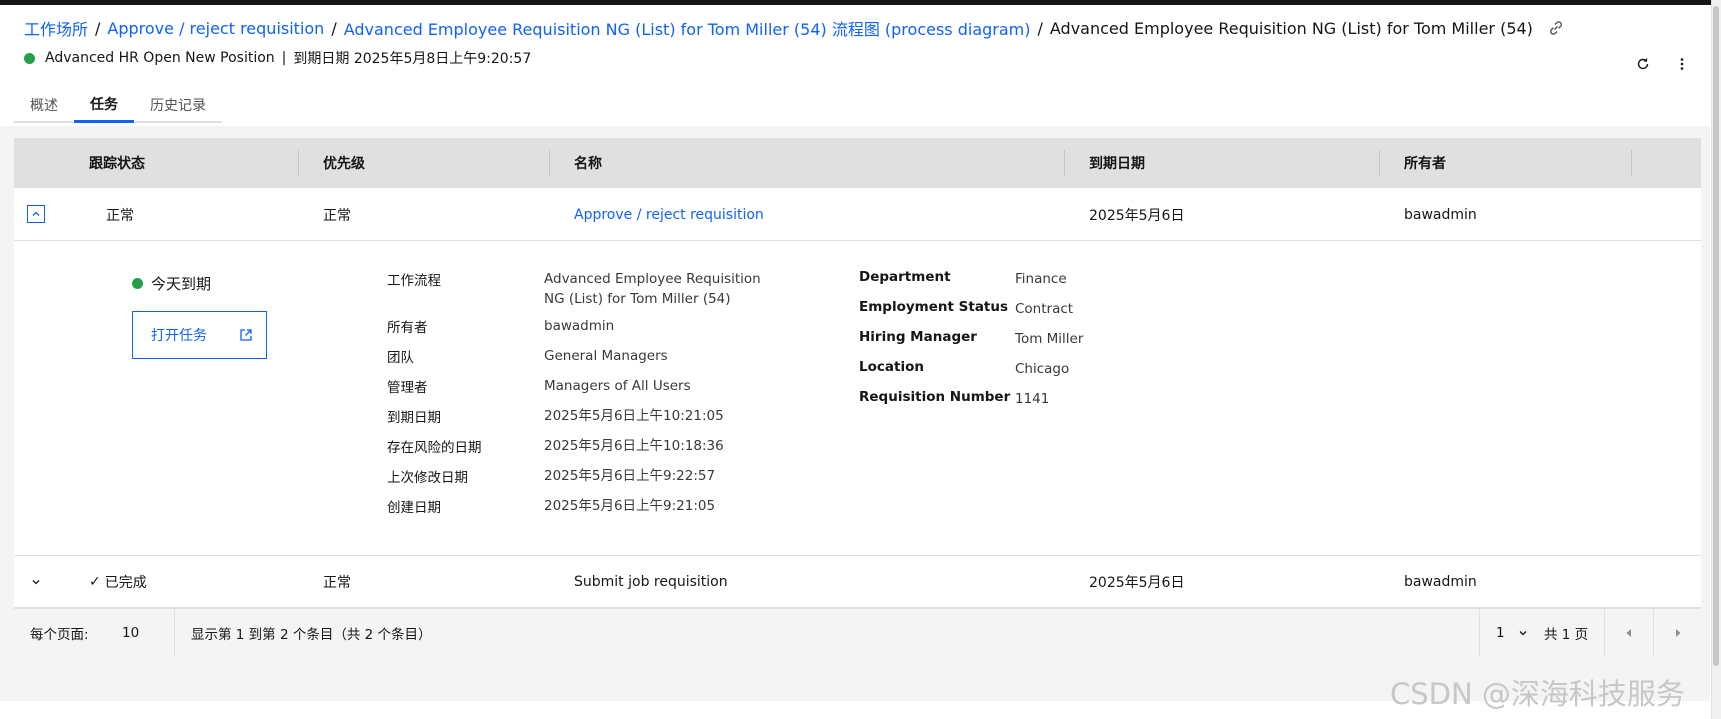  I want to click on biz-value-employment-status: Contract, so click(1044, 309).